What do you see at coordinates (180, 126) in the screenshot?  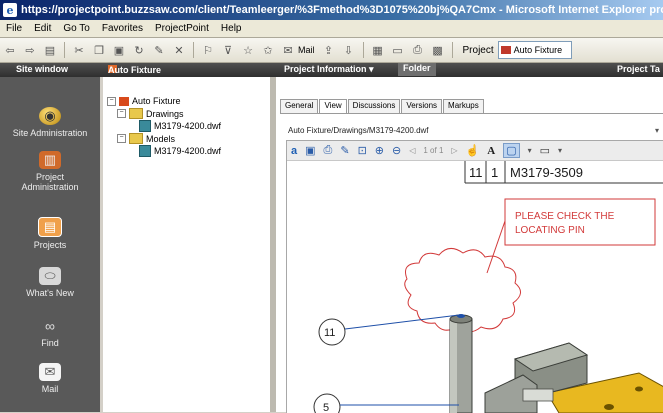 I see `tree-node-drawing-file: M3179-4200.dwf` at bounding box center [180, 126].